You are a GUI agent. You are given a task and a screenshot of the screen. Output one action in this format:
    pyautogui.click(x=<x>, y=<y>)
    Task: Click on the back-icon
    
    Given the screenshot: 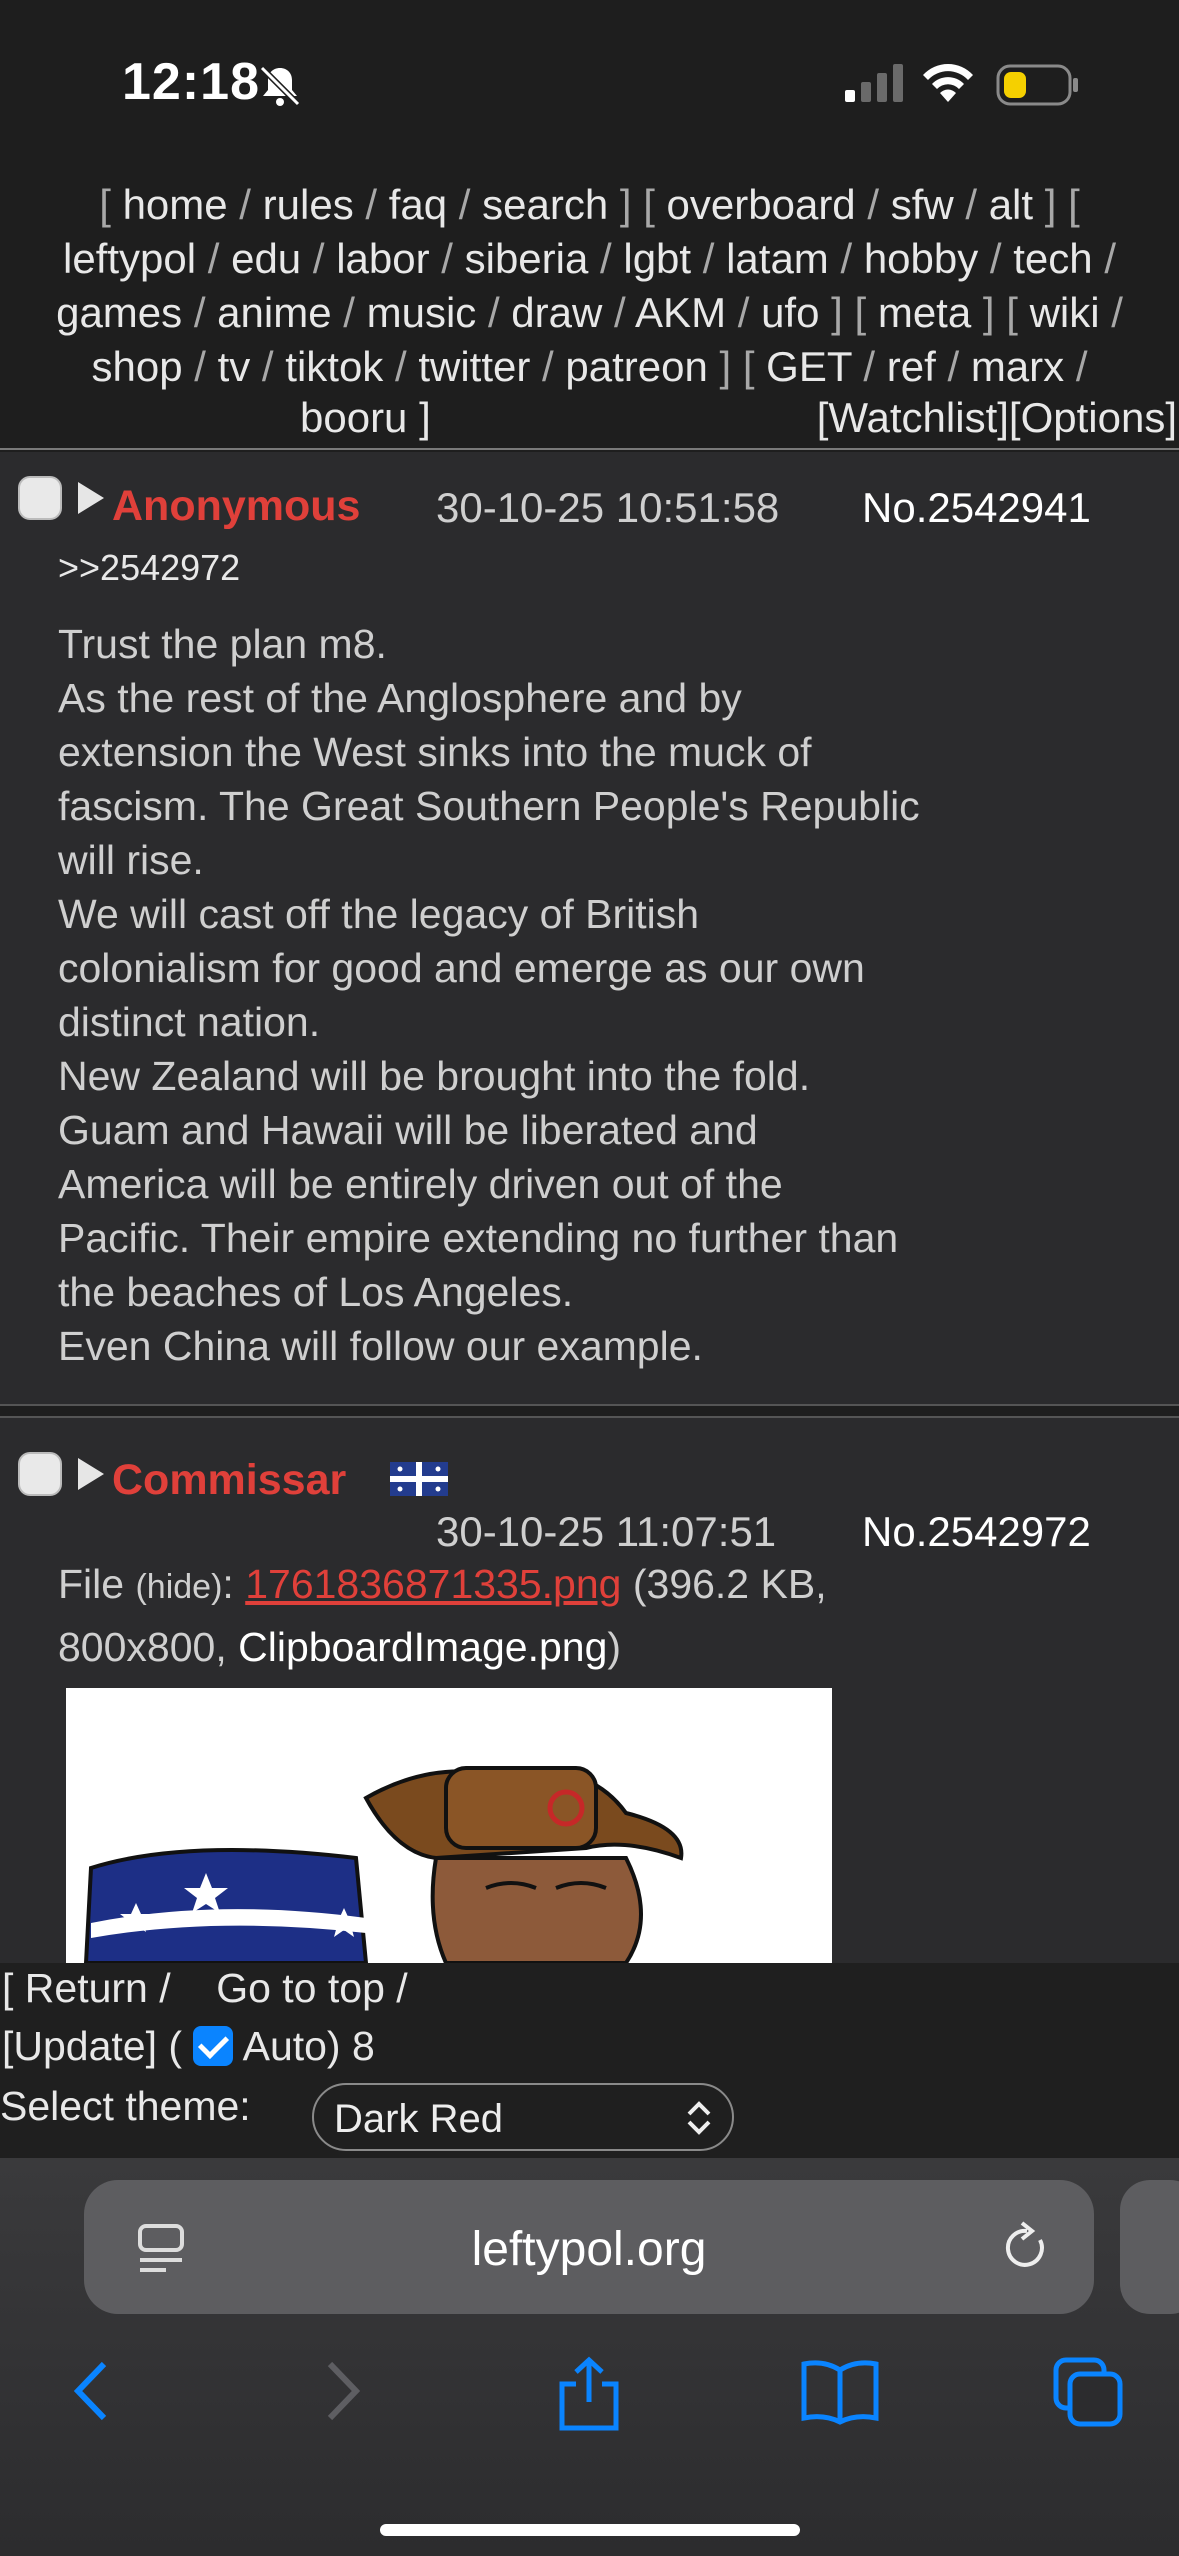 What is the action you would take?
    pyautogui.click(x=92, y=2393)
    